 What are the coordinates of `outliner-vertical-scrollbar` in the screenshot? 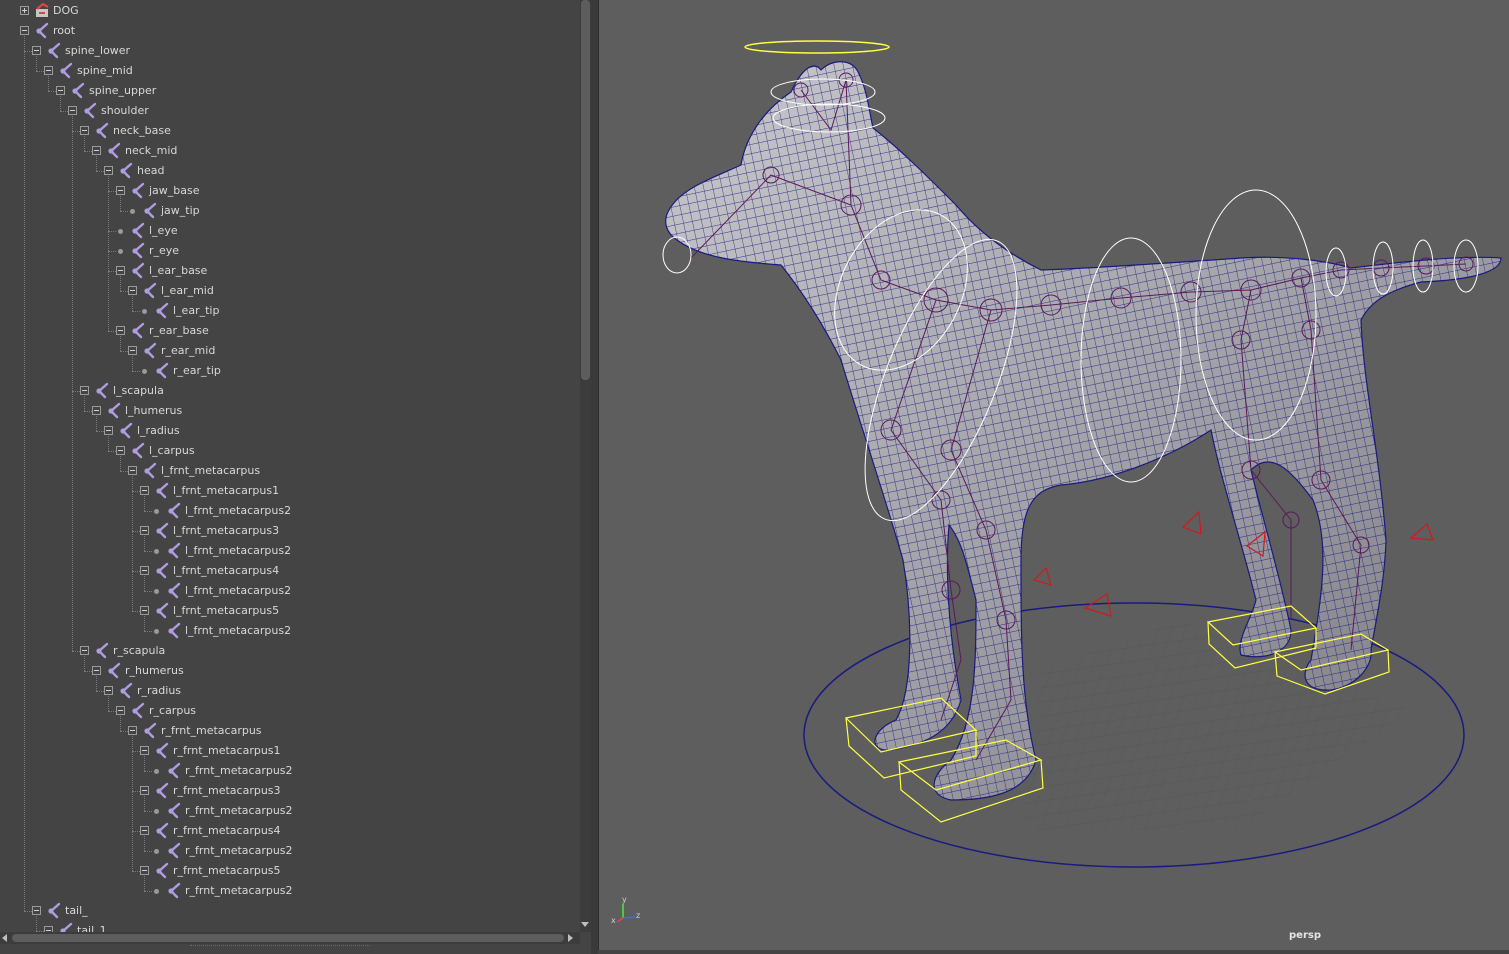 It's located at (585, 466).